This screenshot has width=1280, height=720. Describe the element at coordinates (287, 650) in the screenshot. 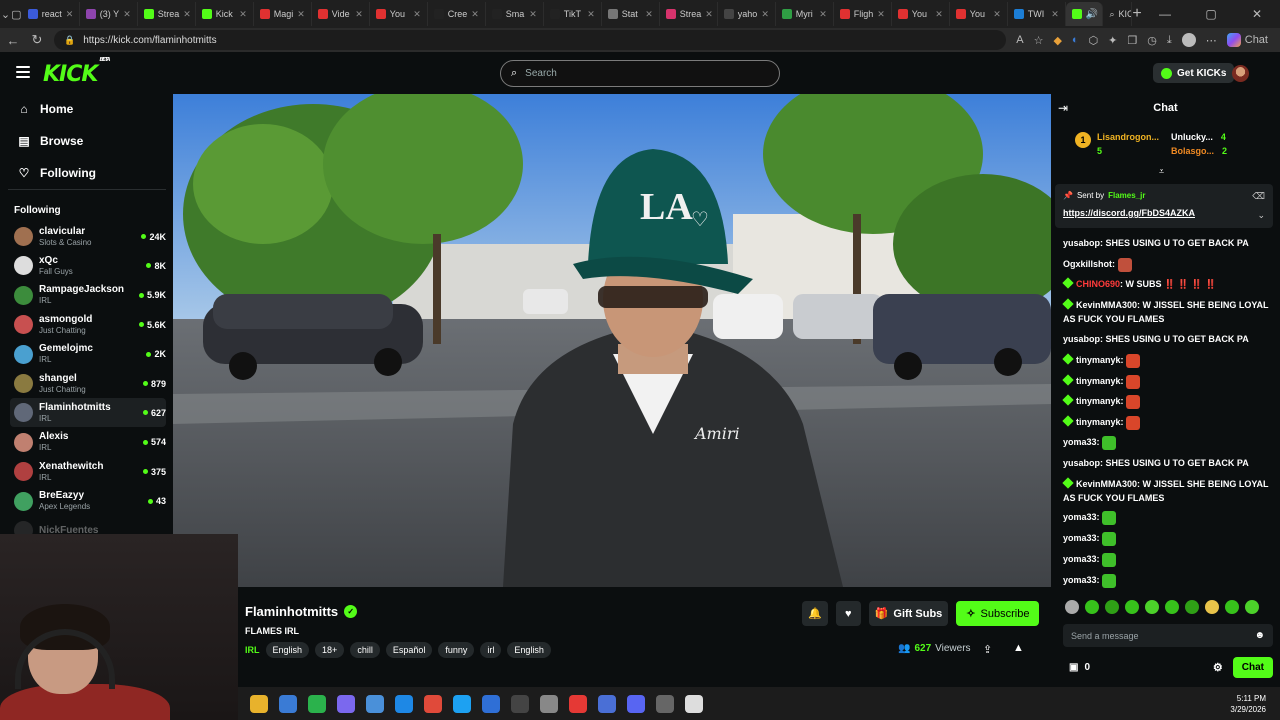

I see `stream-tag: English` at that location.